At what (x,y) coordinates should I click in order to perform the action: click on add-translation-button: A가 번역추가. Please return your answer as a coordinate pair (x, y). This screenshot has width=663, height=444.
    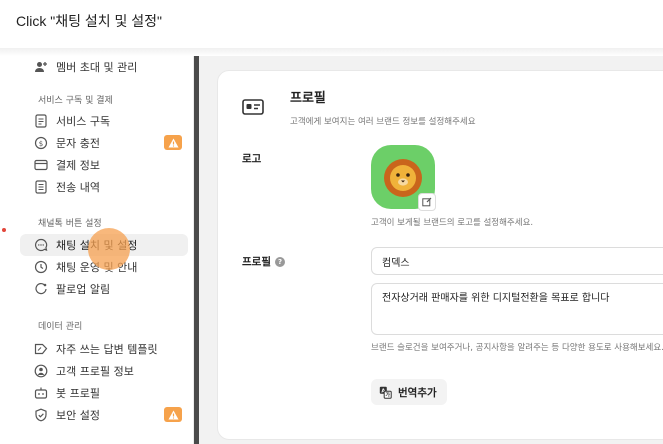
    Looking at the image, I should click on (409, 392).